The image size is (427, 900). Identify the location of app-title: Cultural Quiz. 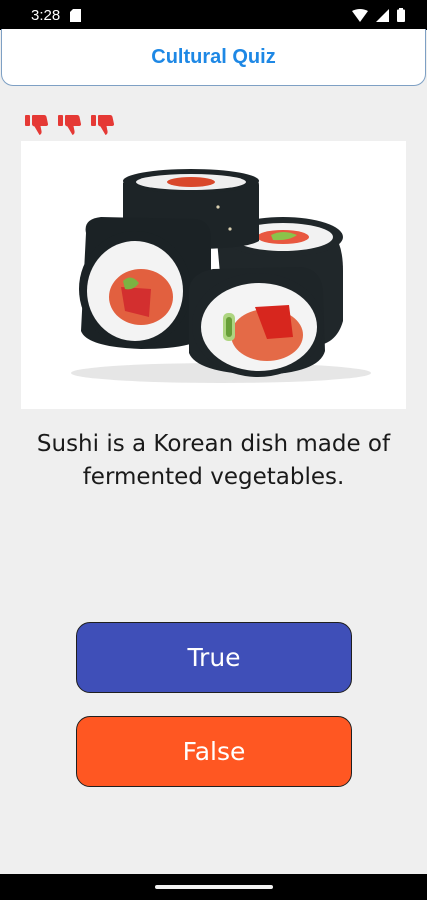
(213, 56).